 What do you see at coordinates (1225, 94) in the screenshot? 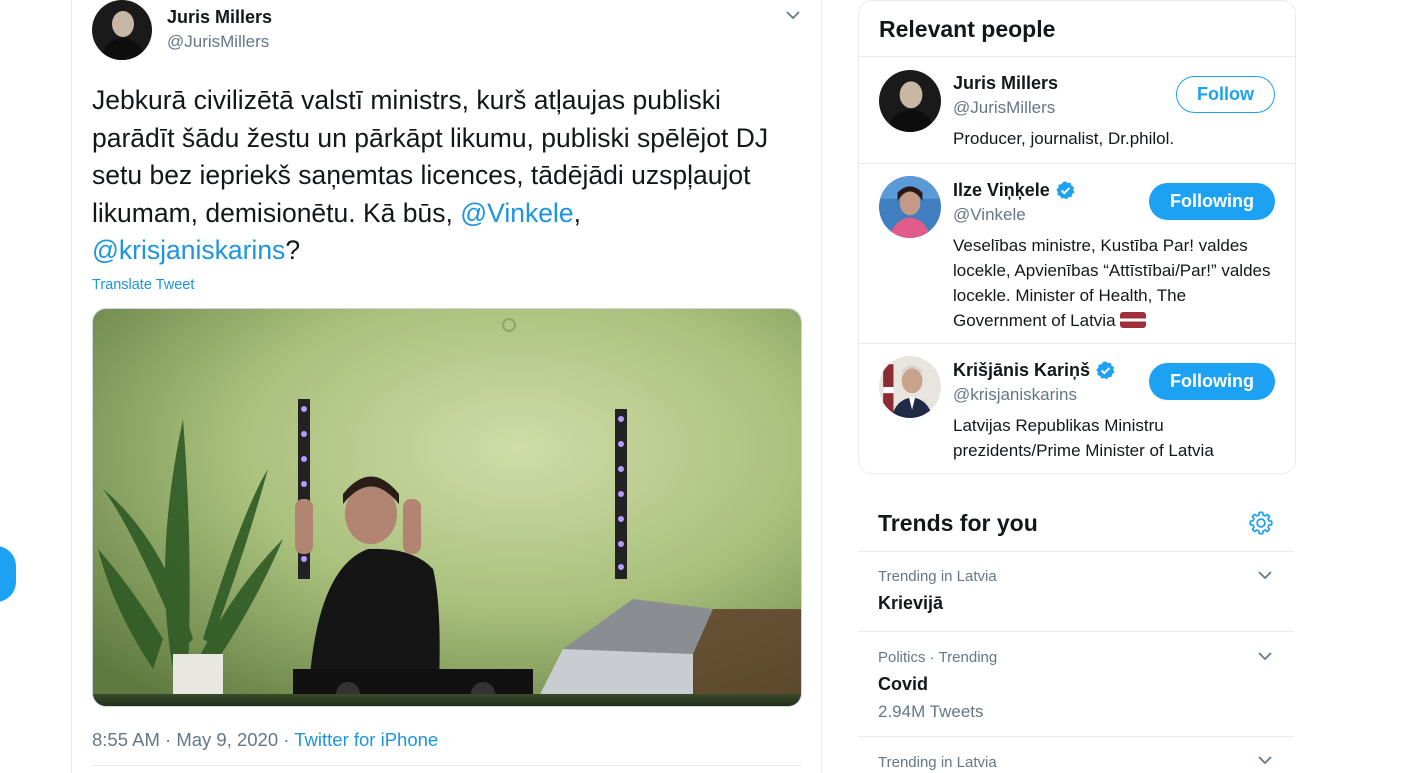
I see `follow-button: Follow` at bounding box center [1225, 94].